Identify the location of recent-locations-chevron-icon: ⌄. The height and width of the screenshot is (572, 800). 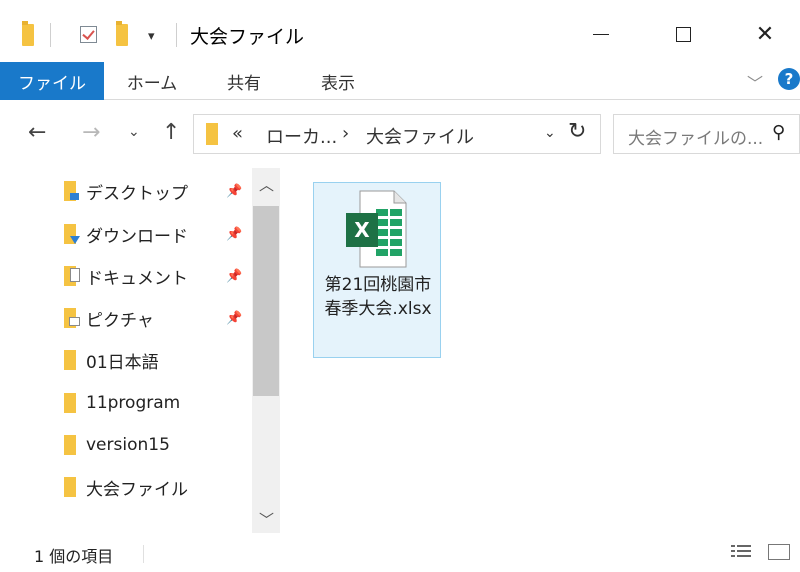
(134, 132).